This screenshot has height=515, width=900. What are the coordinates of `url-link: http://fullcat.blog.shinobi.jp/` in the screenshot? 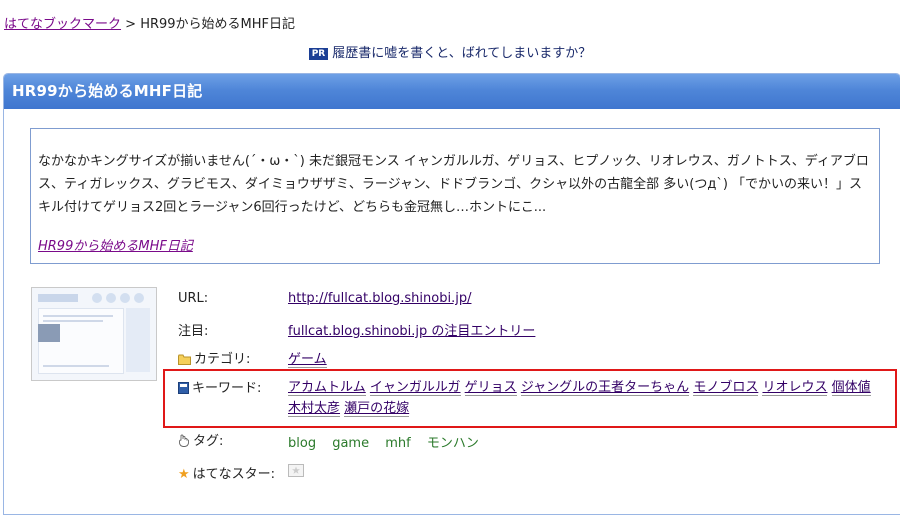 It's located at (379, 298).